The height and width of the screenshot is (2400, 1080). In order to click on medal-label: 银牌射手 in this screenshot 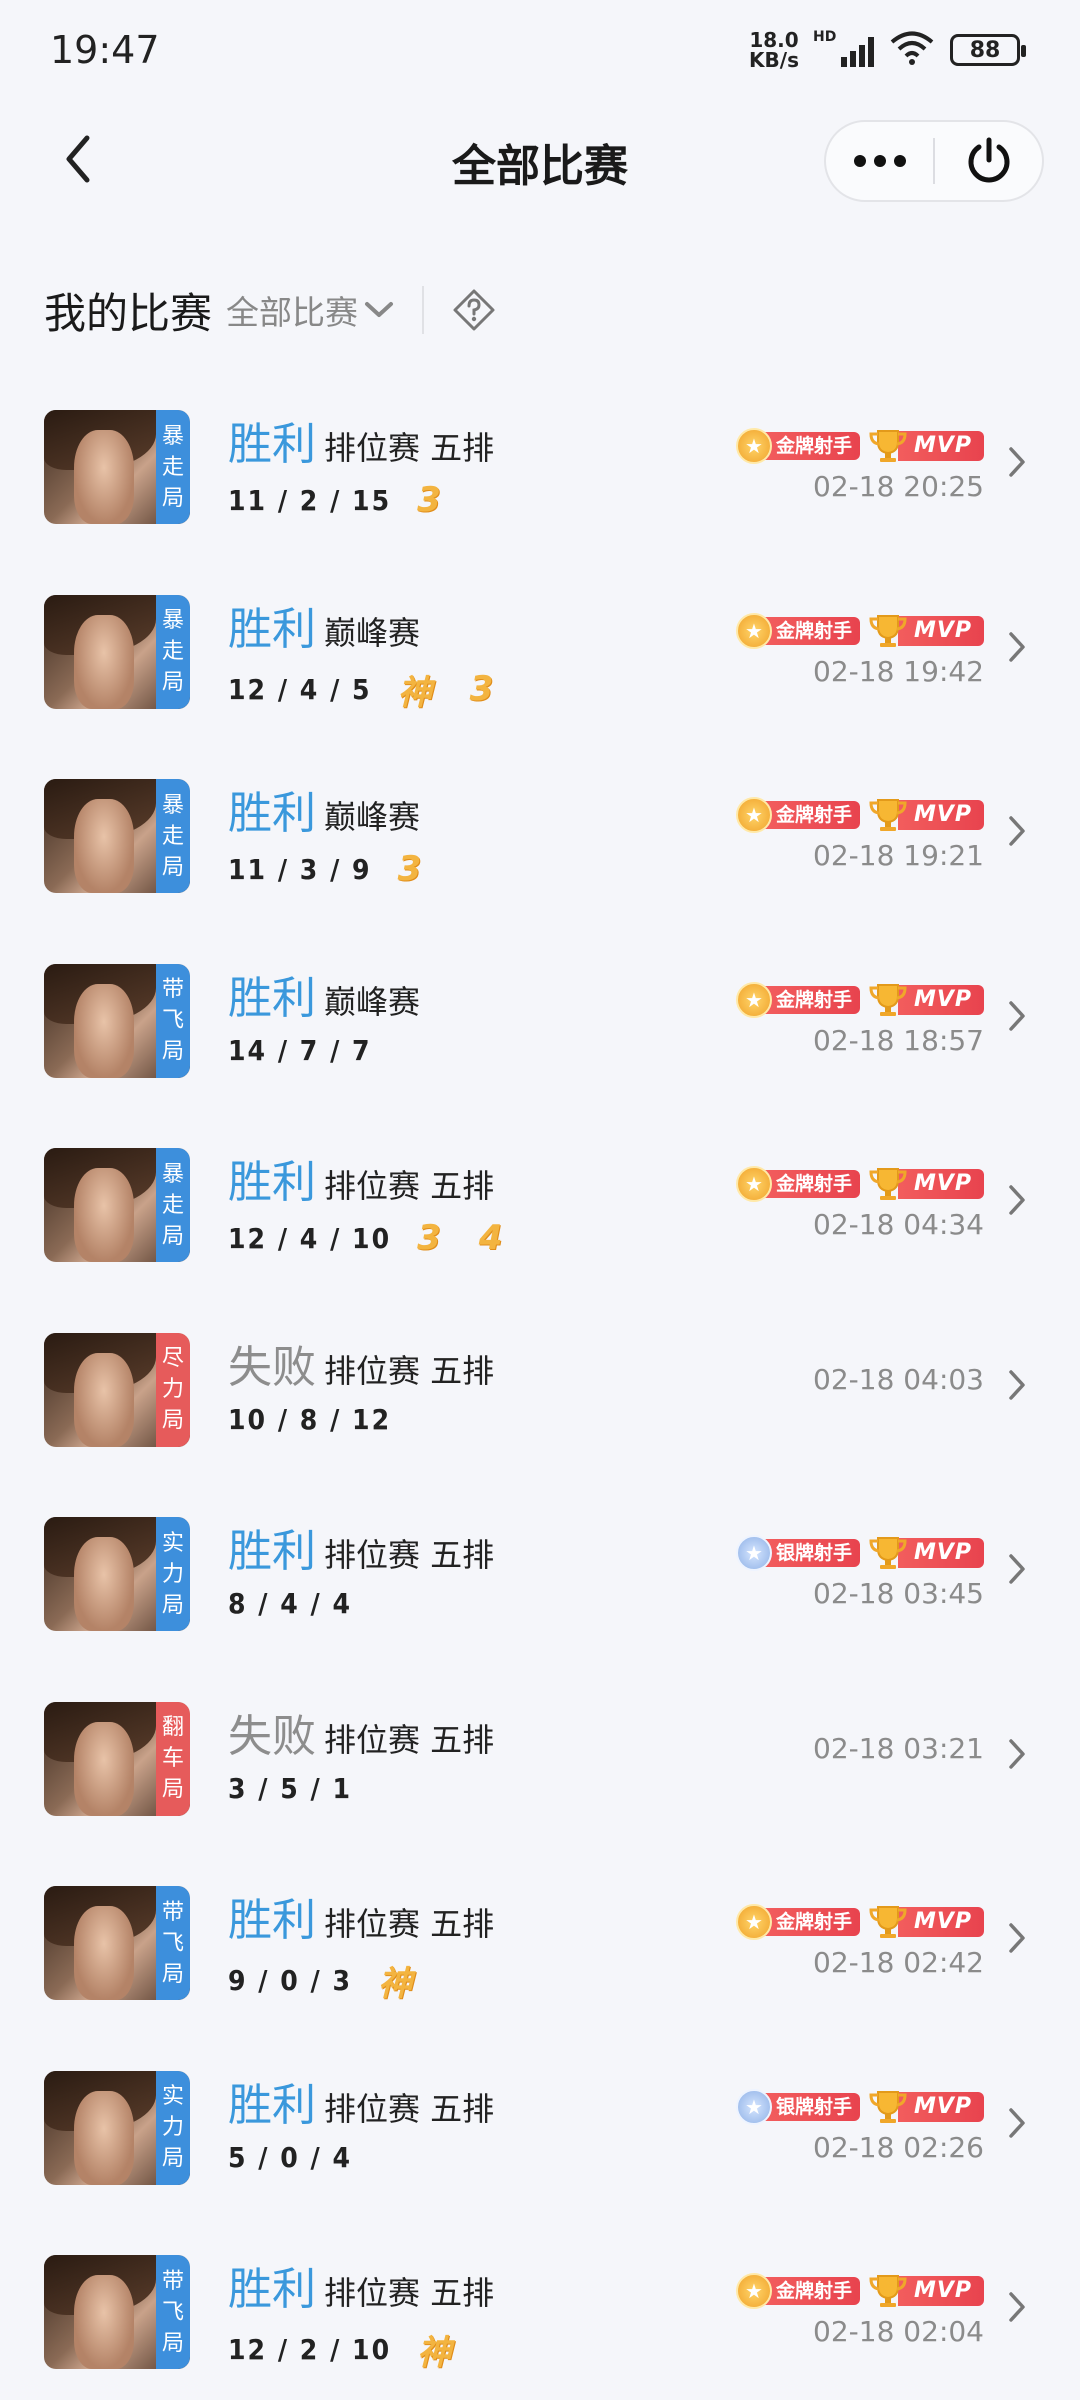, I will do `click(811, 1553)`.